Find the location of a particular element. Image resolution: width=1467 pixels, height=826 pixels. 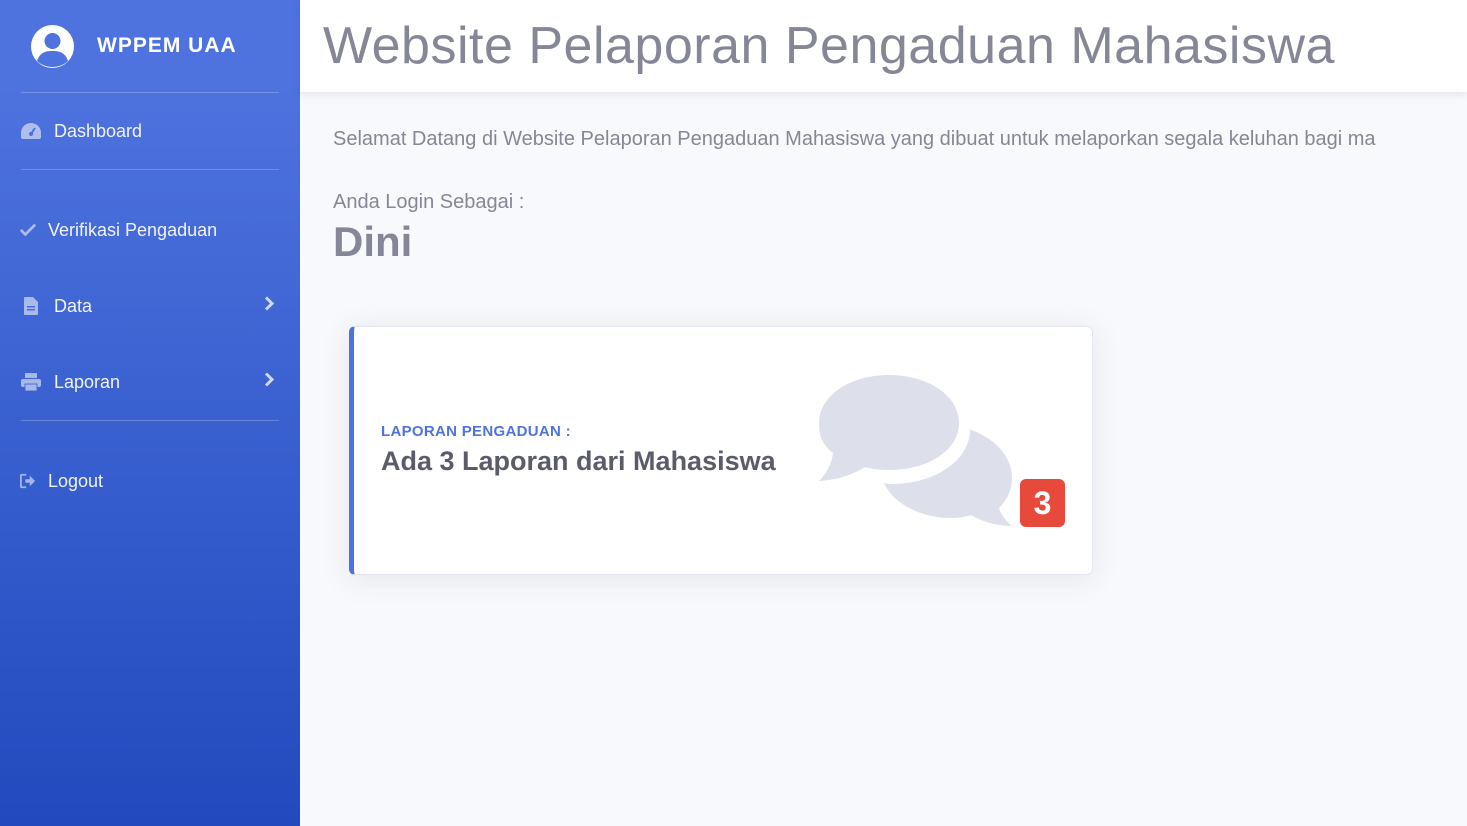

count-badge: 3 is located at coordinates (1042, 503).